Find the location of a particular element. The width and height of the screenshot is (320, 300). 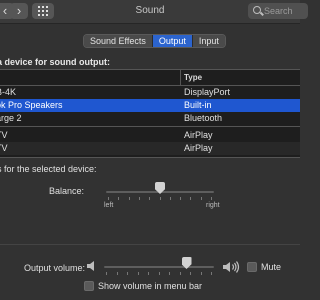

window-title: Sound is located at coordinates (150, 10).